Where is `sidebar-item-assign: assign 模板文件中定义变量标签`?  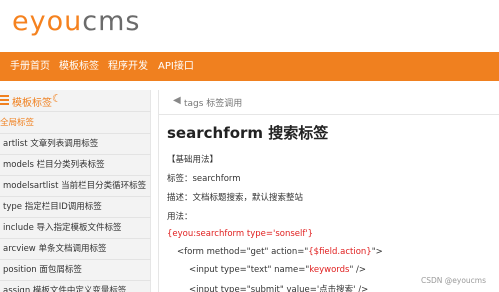 sidebar-item-assign: assign 模板文件中定义变量标签 is located at coordinates (75, 286).